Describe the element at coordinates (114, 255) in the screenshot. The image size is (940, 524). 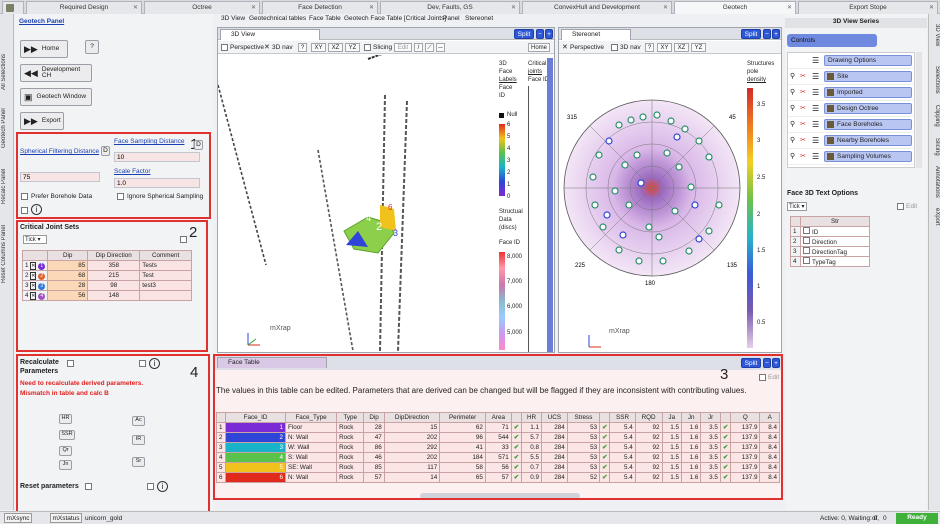
I see `col-dip-direction: Dip Direction` at that location.